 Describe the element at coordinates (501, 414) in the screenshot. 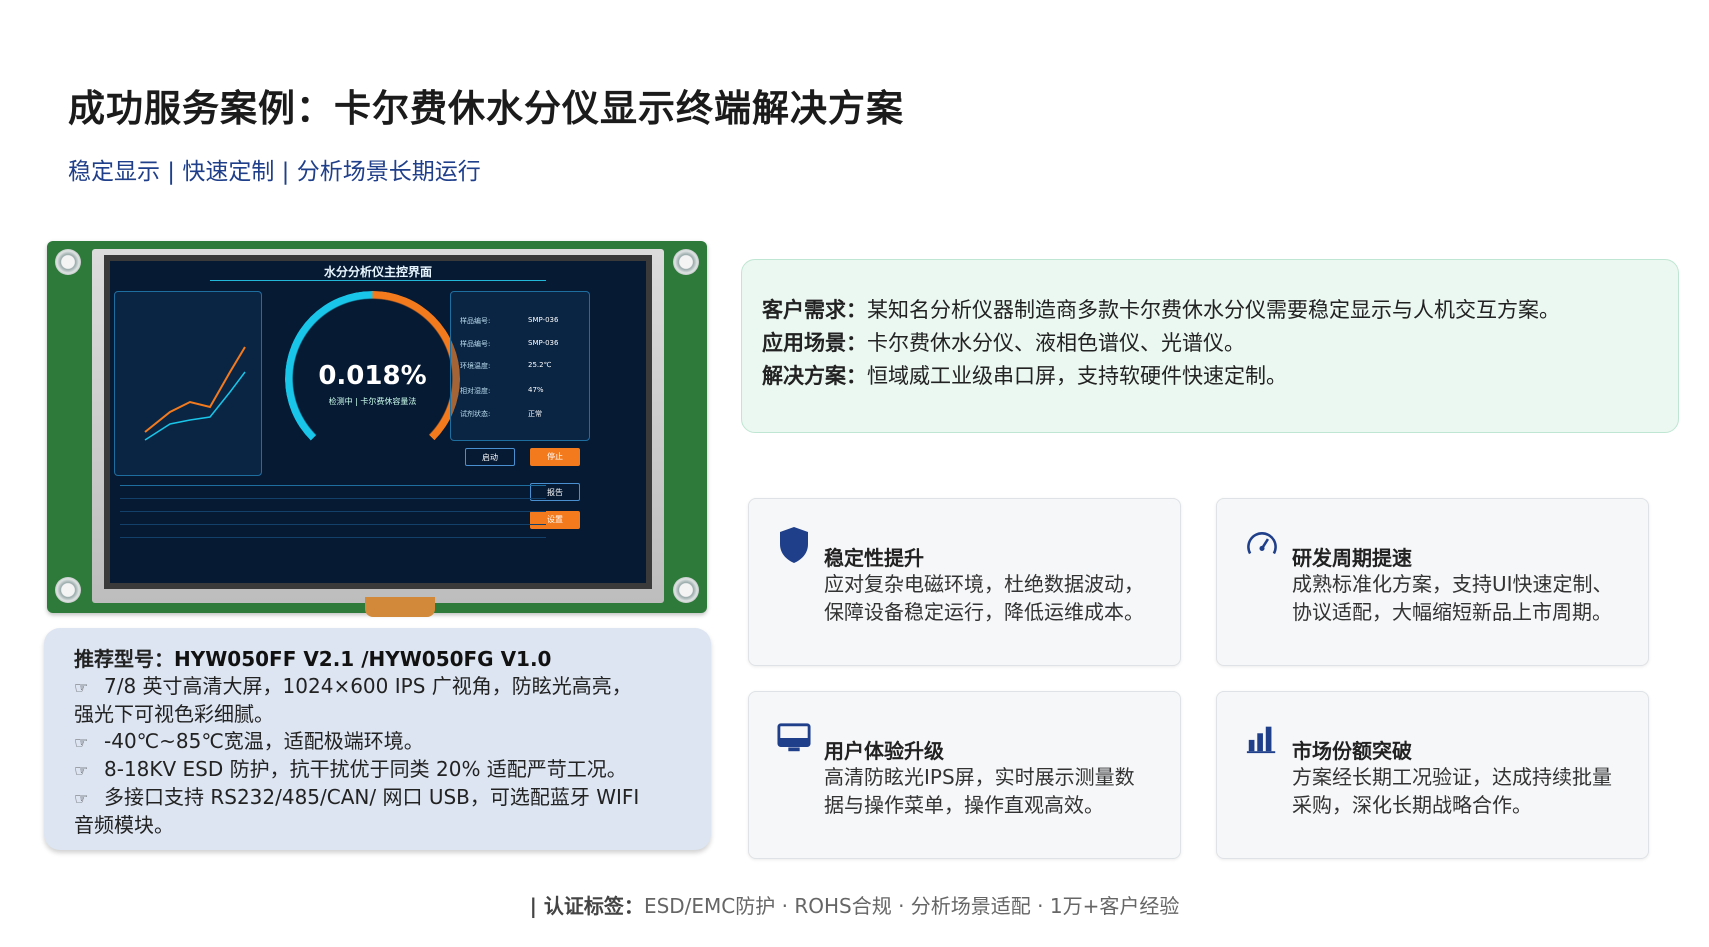

I see `param-row: 试剂状态: 正常` at that location.